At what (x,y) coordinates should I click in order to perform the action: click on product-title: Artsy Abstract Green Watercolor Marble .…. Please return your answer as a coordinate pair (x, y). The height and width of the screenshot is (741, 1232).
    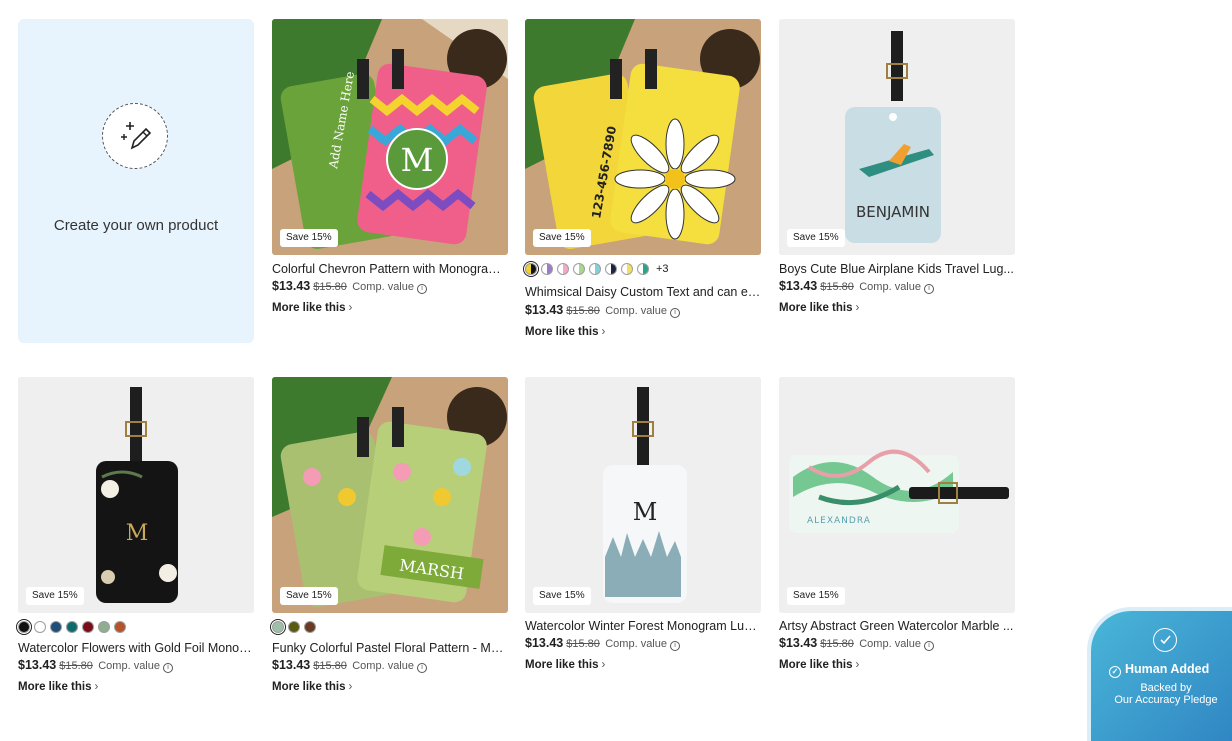
    Looking at the image, I should click on (897, 626).